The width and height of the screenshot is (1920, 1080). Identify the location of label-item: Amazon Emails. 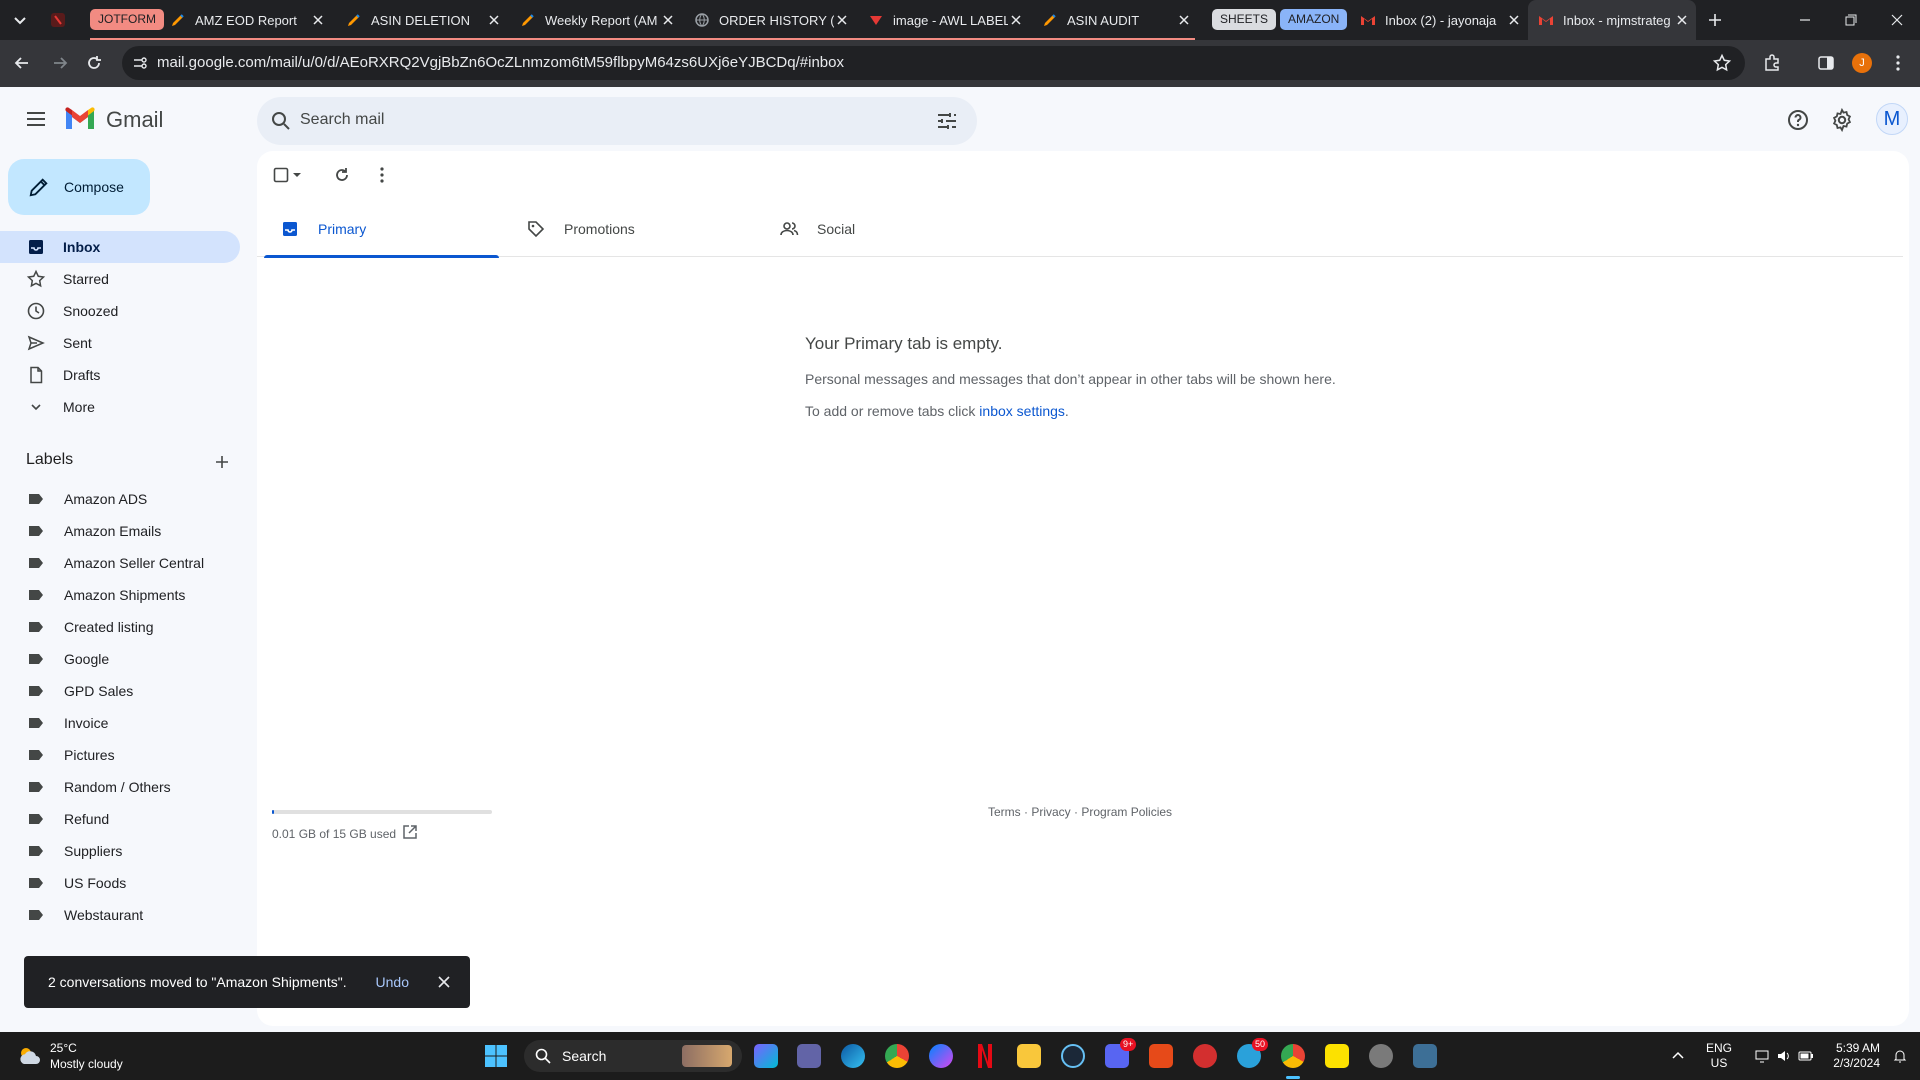
(120, 531).